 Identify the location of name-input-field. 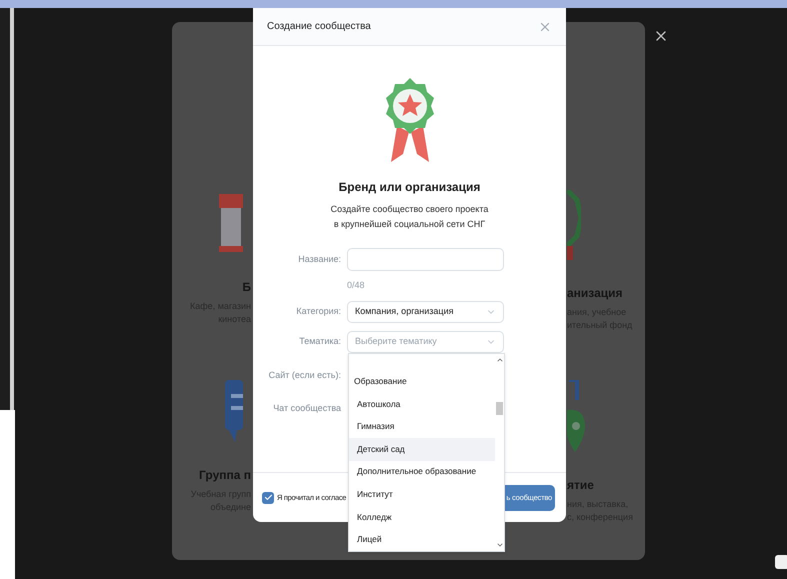
(425, 259).